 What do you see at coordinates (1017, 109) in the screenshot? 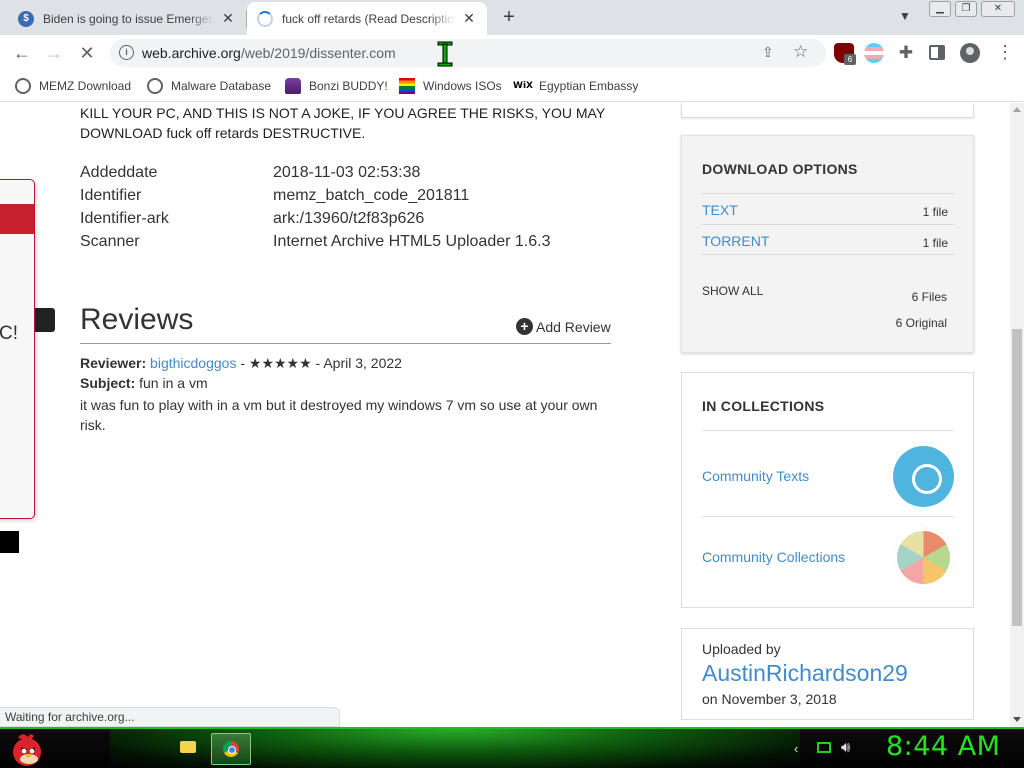
I see `scroll-up-arrow-icon` at bounding box center [1017, 109].